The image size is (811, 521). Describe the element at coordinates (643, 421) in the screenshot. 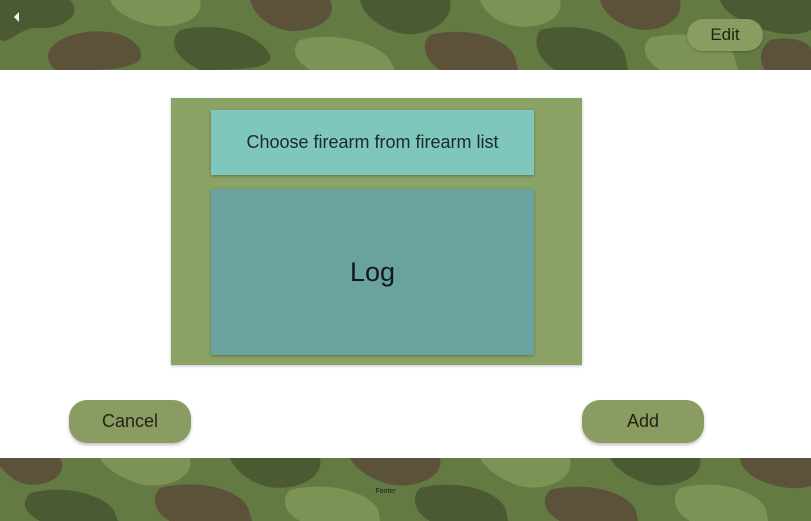

I see `add-button: Add` at that location.